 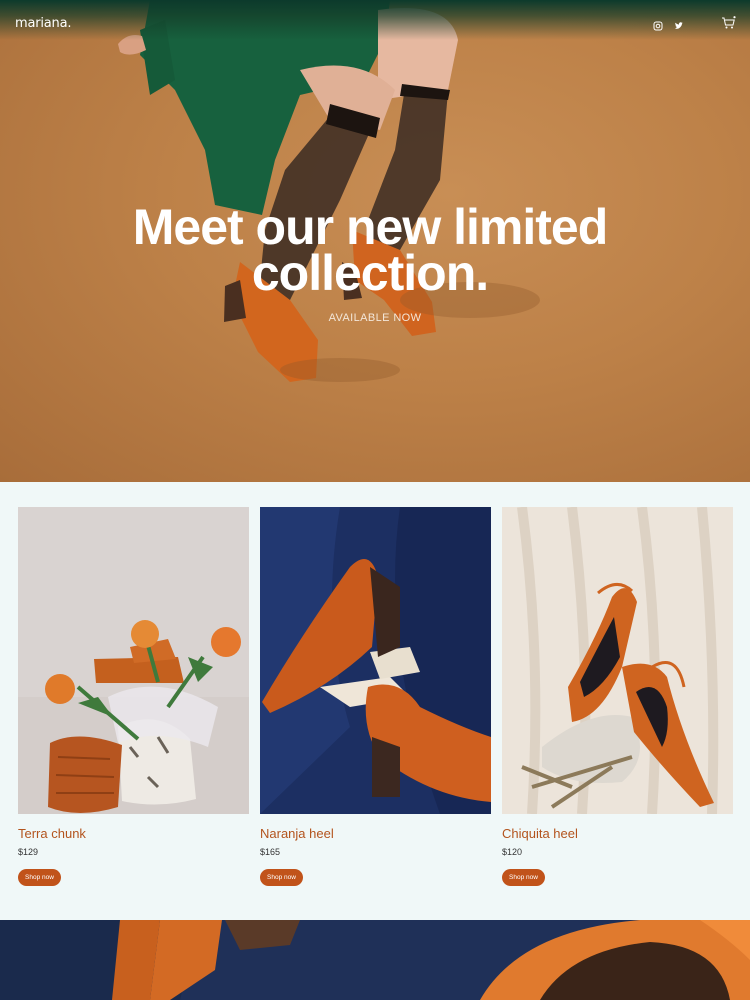 I want to click on cart-icon, so click(x=728, y=22).